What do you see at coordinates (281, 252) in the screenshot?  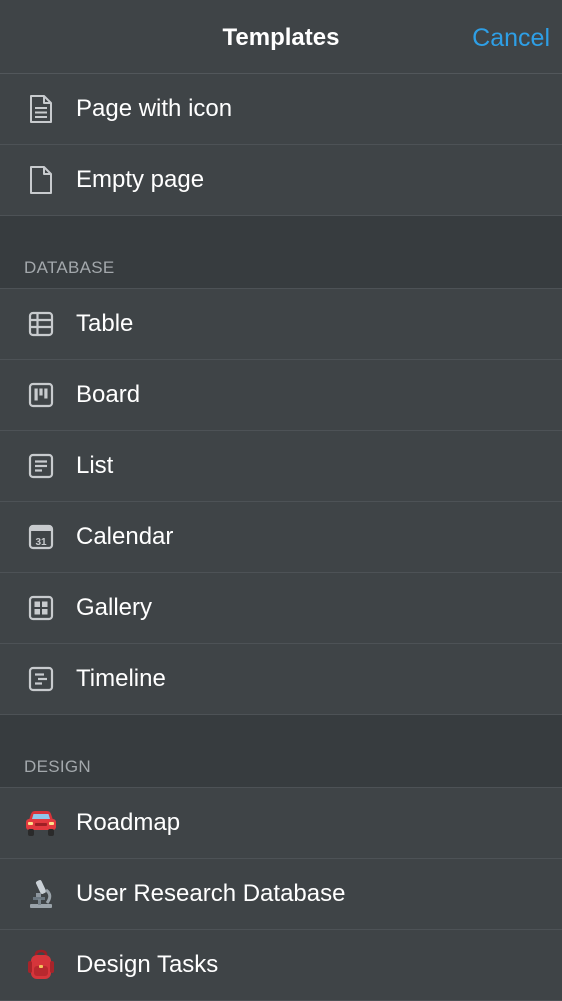 I see `database-section-header: DATABASE` at bounding box center [281, 252].